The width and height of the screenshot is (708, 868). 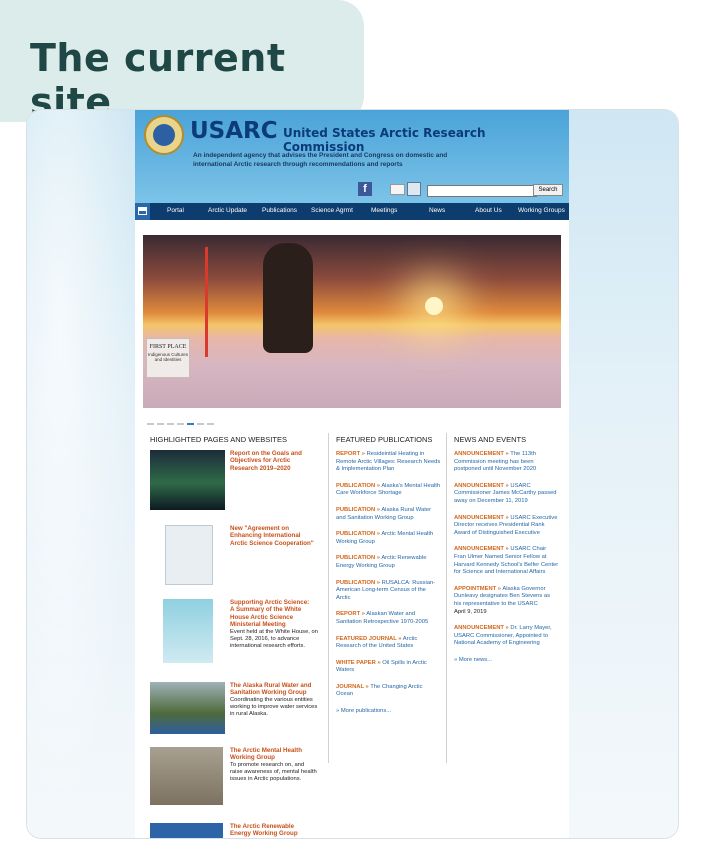 I want to click on nav-publications: Publications, so click(x=279, y=210).